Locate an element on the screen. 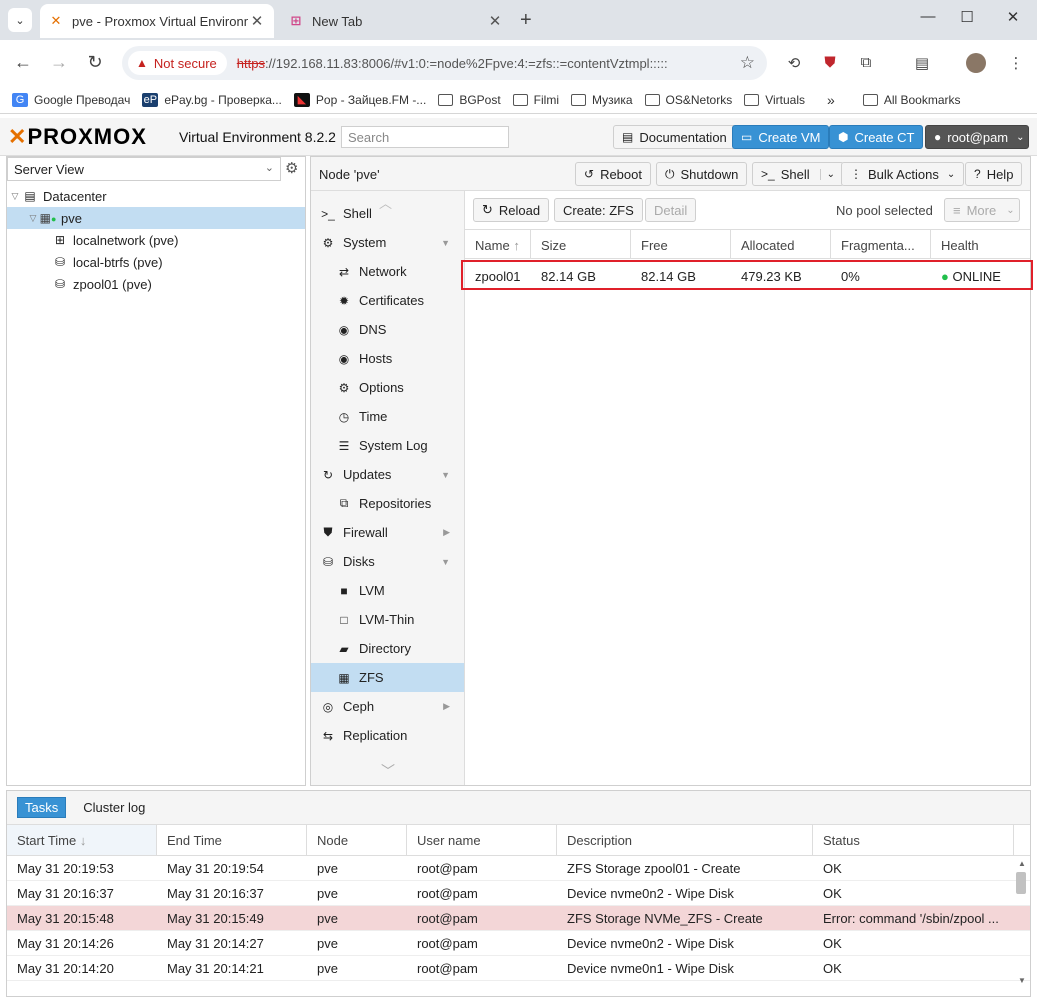 The image size is (1037, 997). back-arrow-icon: ← is located at coordinates (23, 62).